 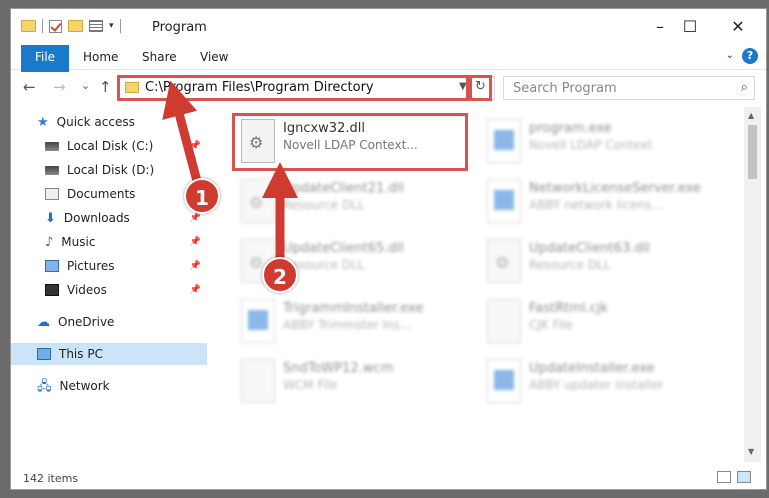 I want to click on tab-share: Share, so click(x=159, y=57).